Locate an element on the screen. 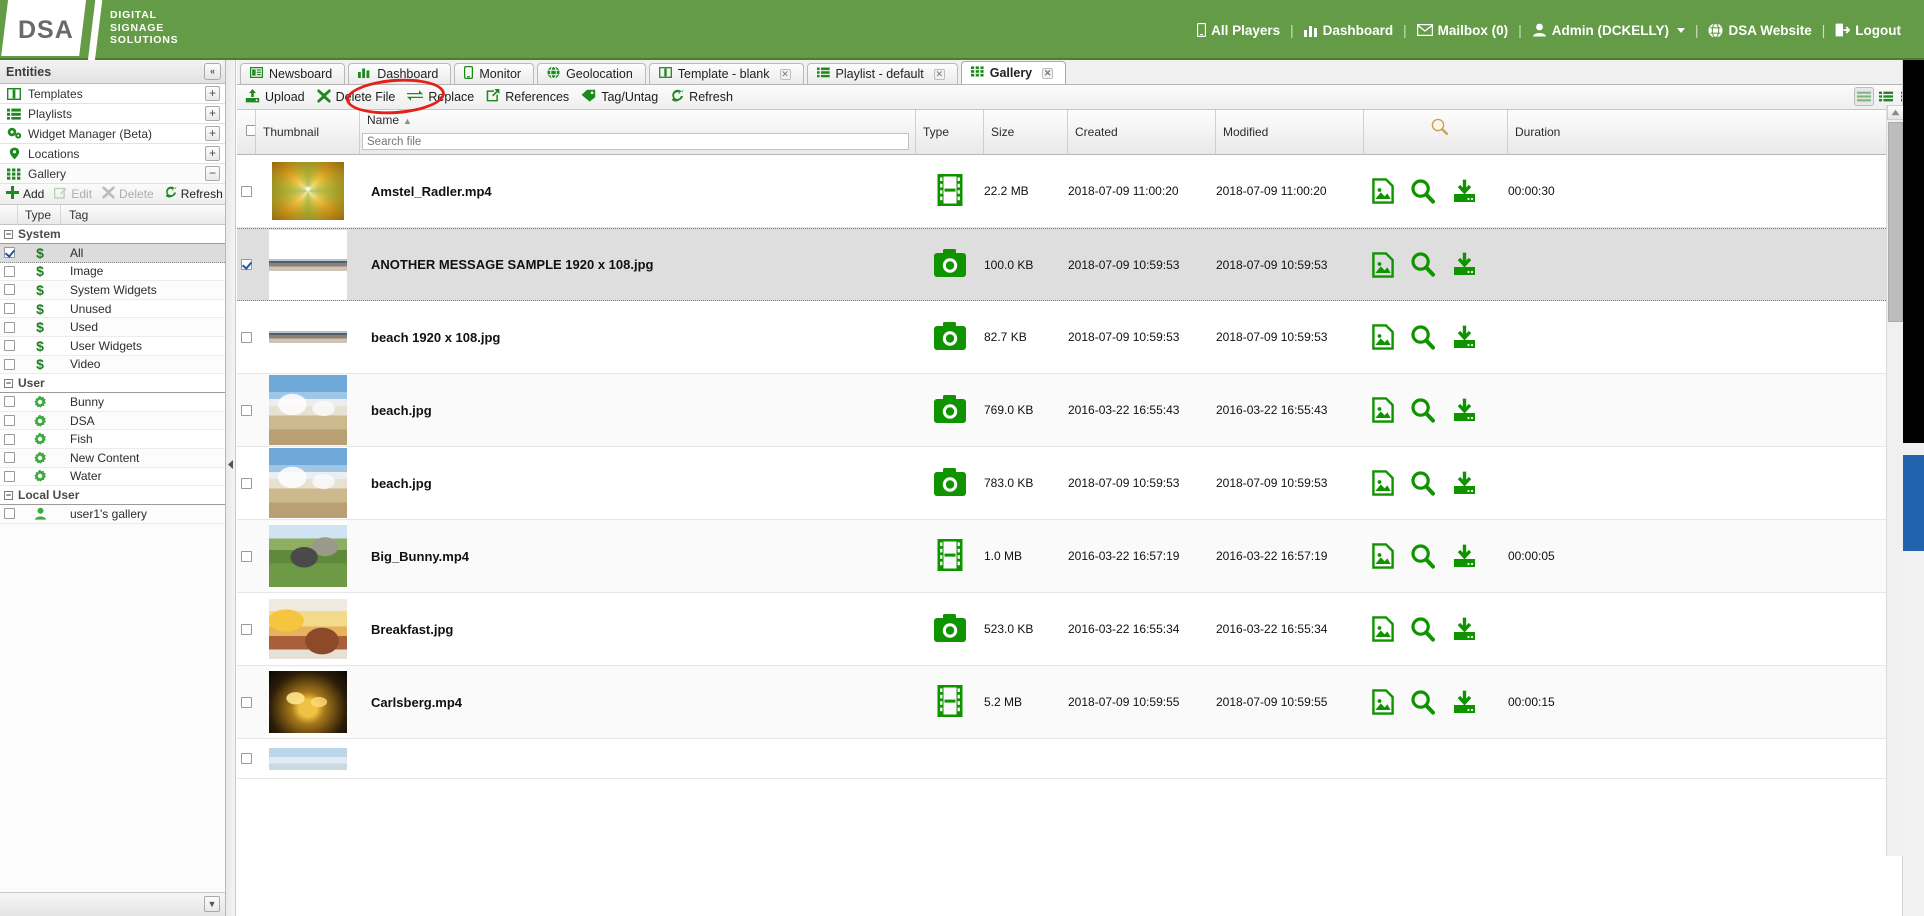  select-all-checkbox is located at coordinates (250, 130).